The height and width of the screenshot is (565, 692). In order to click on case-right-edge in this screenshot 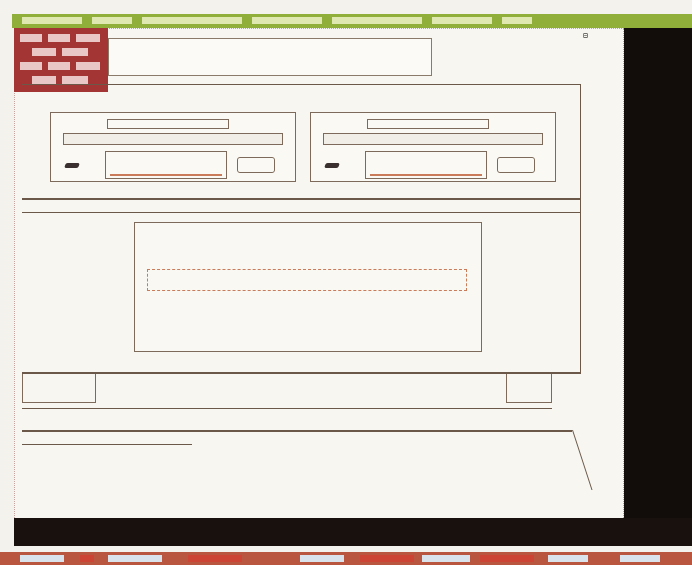, I will do `click(580, 229)`.